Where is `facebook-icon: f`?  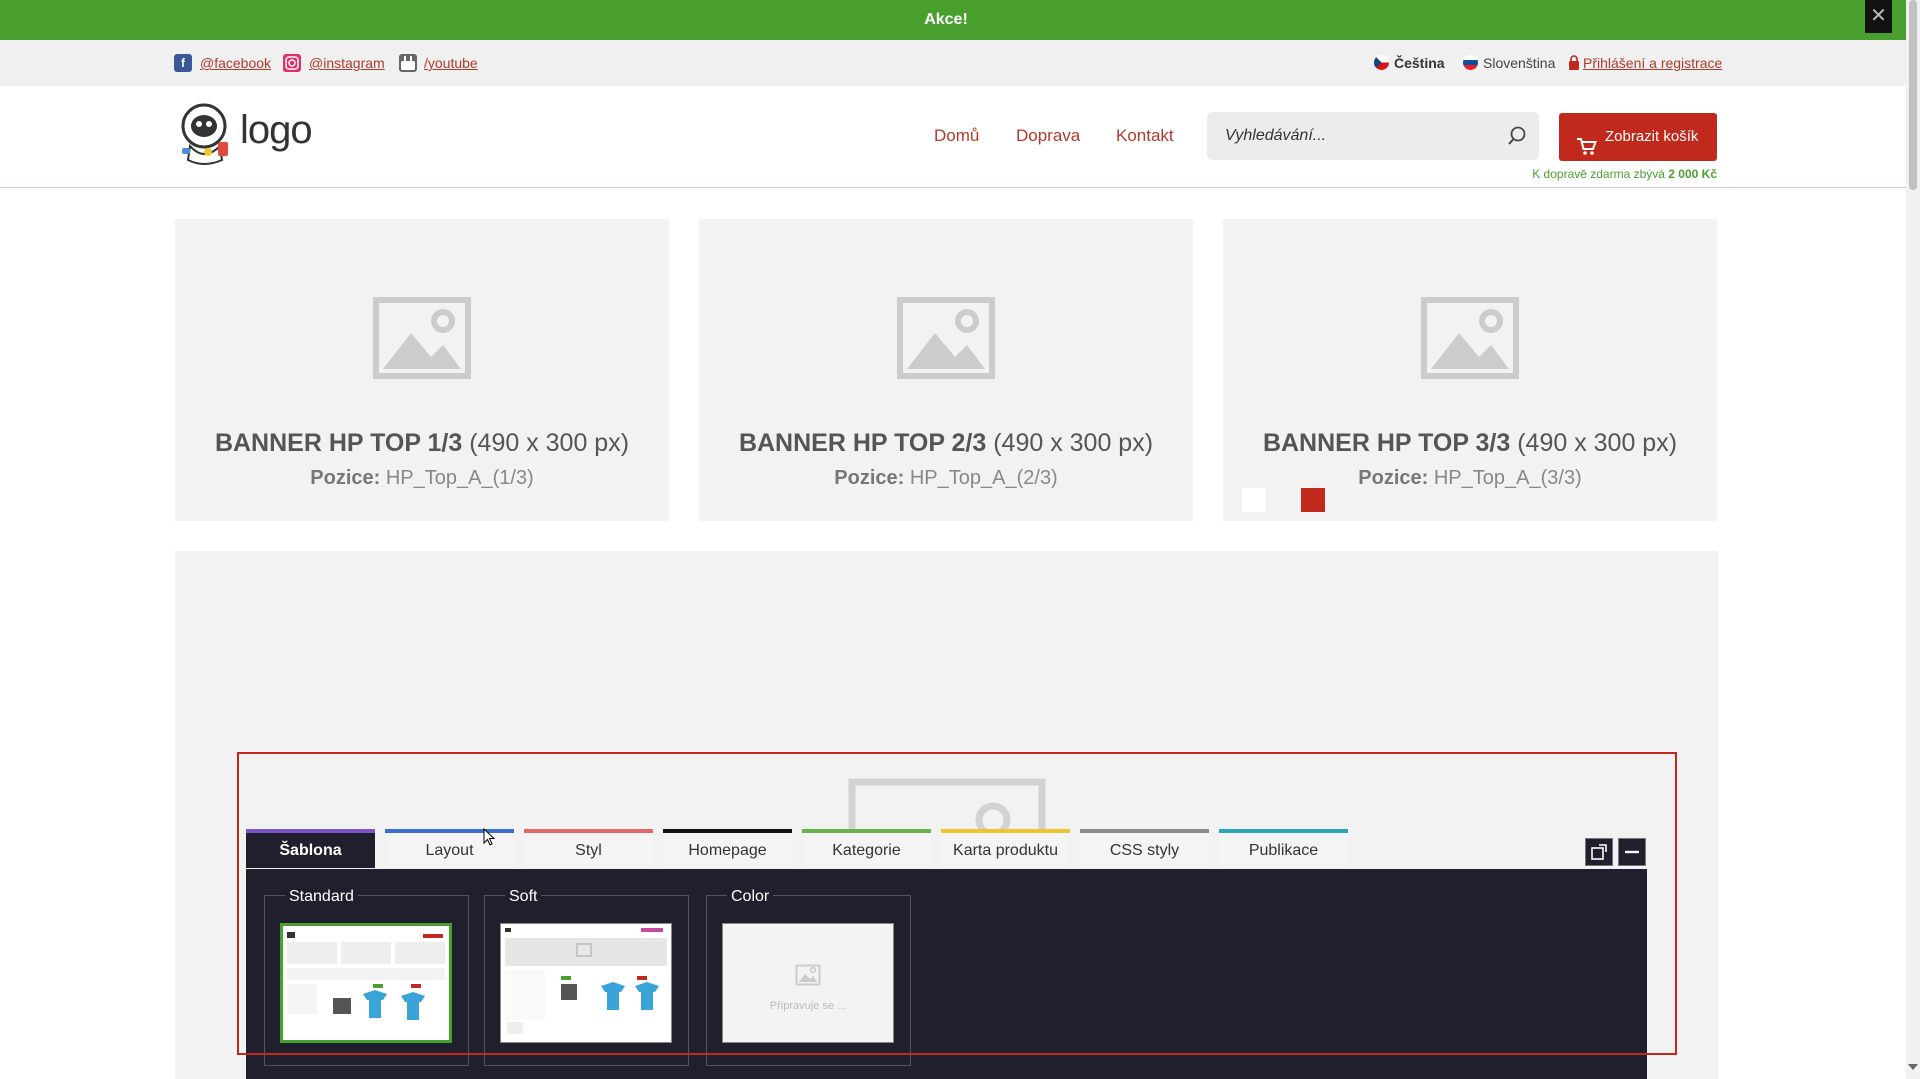
facebook-icon: f is located at coordinates (183, 63).